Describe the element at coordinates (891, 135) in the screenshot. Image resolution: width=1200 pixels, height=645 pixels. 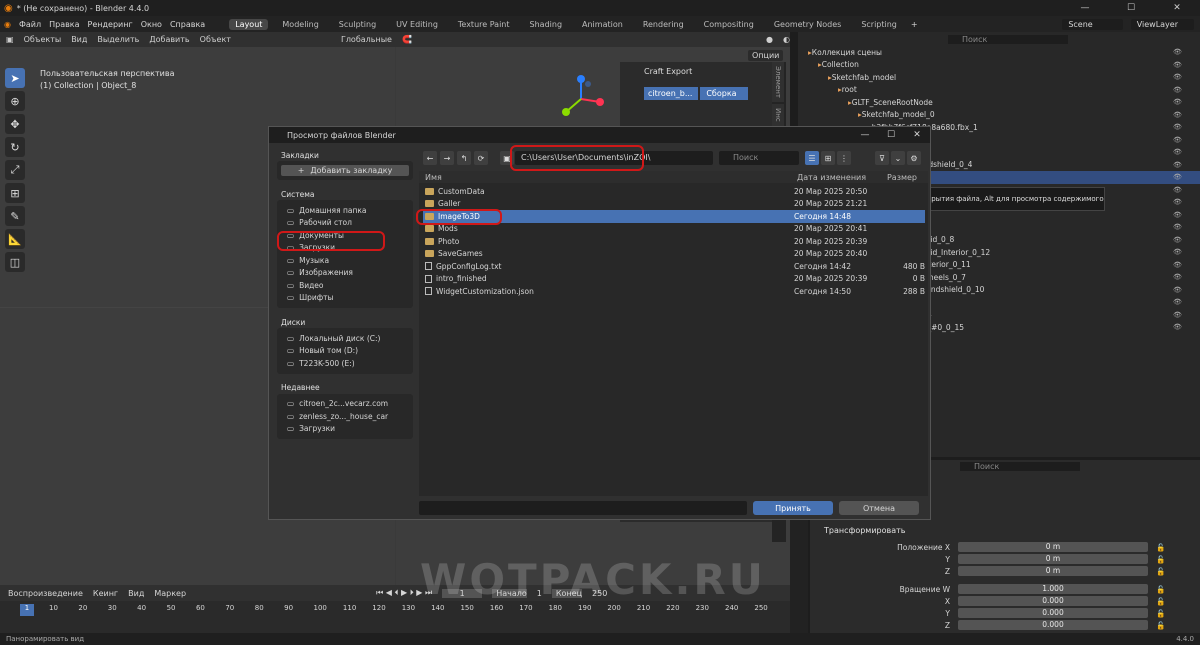
I see `dialog-maximize-button: ☐` at that location.